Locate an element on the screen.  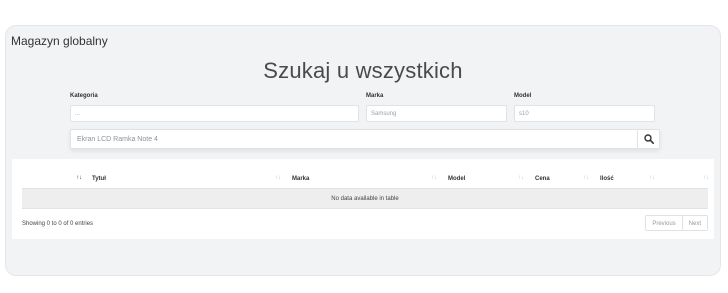
search-button is located at coordinates (648, 139).